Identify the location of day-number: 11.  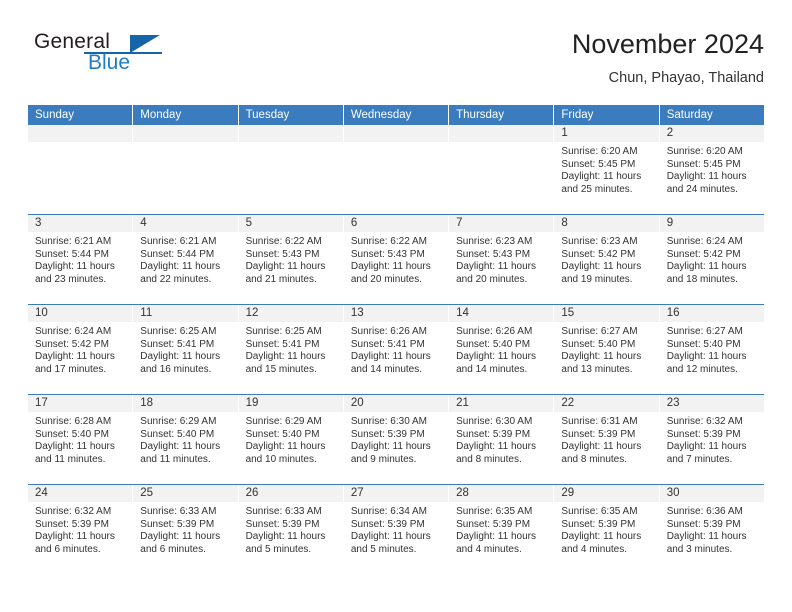
(185, 313).